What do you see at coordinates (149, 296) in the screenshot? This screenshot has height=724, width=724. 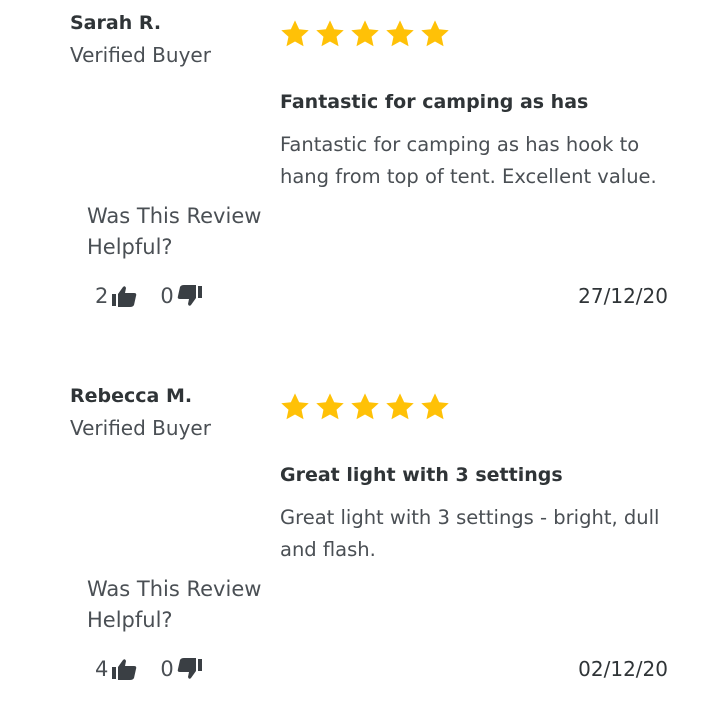 I see `helpful-votes: 2 0` at bounding box center [149, 296].